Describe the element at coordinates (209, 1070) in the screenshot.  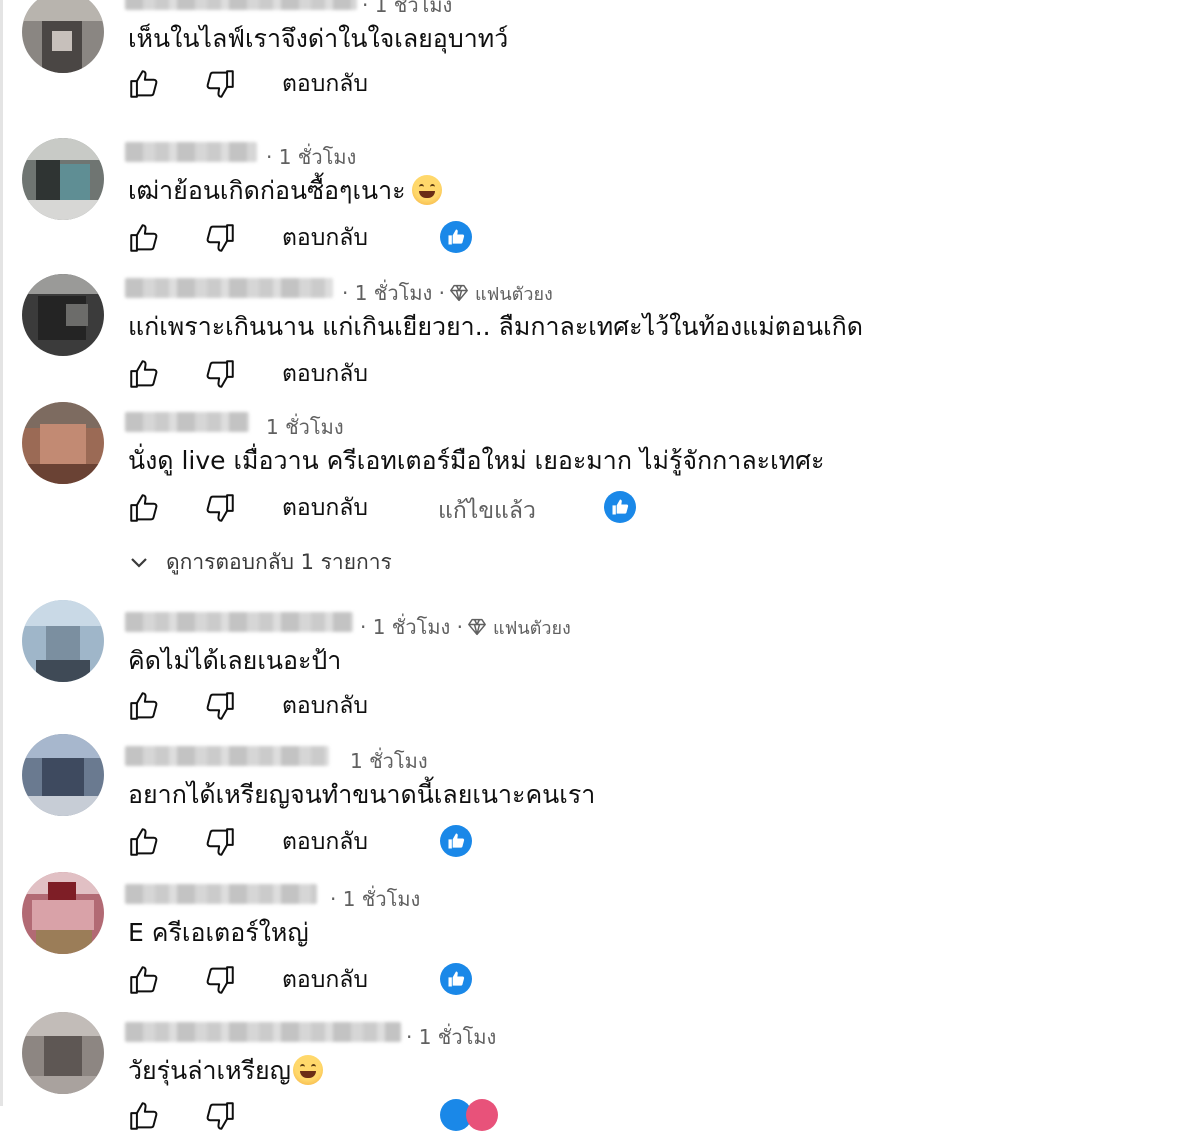
I see `comment-text-content: วัยรุ่นล่าเหรียญ` at that location.